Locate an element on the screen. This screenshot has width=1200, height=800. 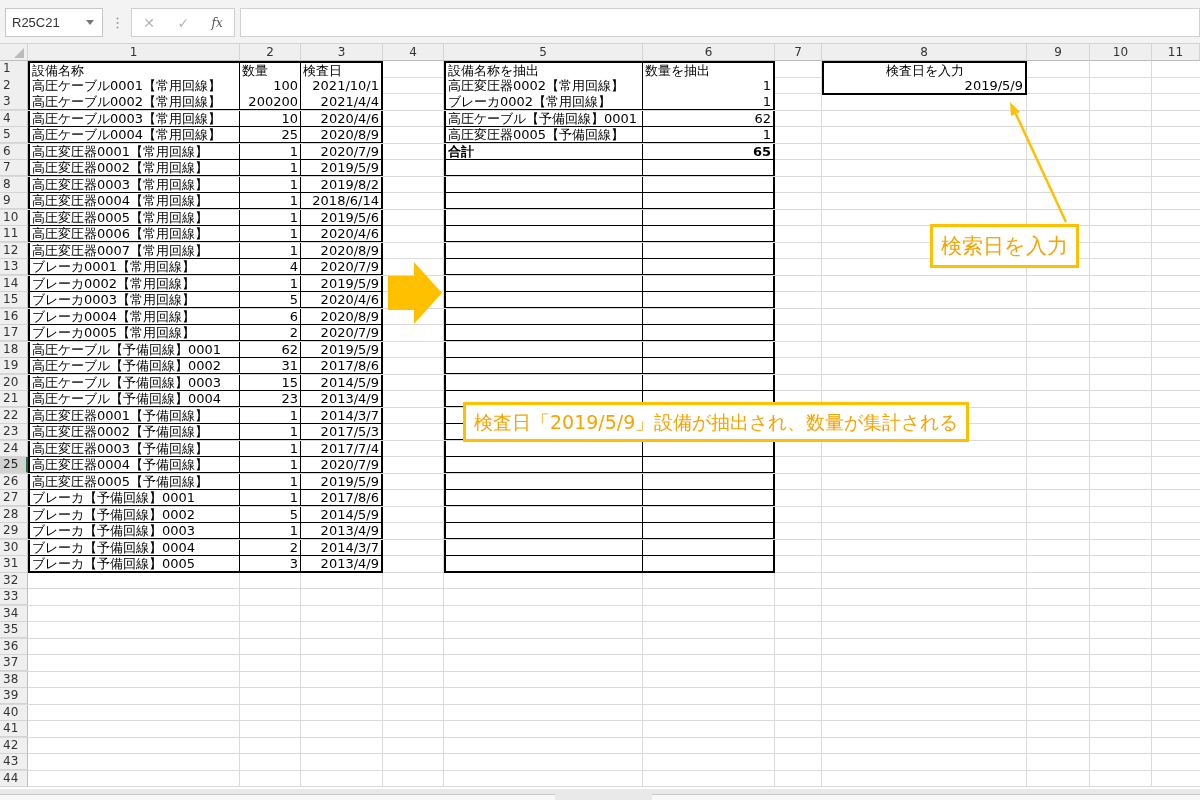
row-header: 15 is located at coordinates (14, 300).